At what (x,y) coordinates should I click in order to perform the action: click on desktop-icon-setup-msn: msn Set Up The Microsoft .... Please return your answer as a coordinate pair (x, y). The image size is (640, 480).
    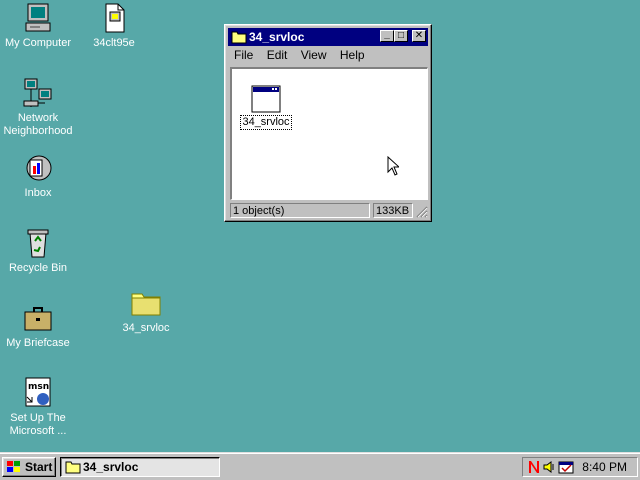
    Looking at the image, I should click on (38, 407).